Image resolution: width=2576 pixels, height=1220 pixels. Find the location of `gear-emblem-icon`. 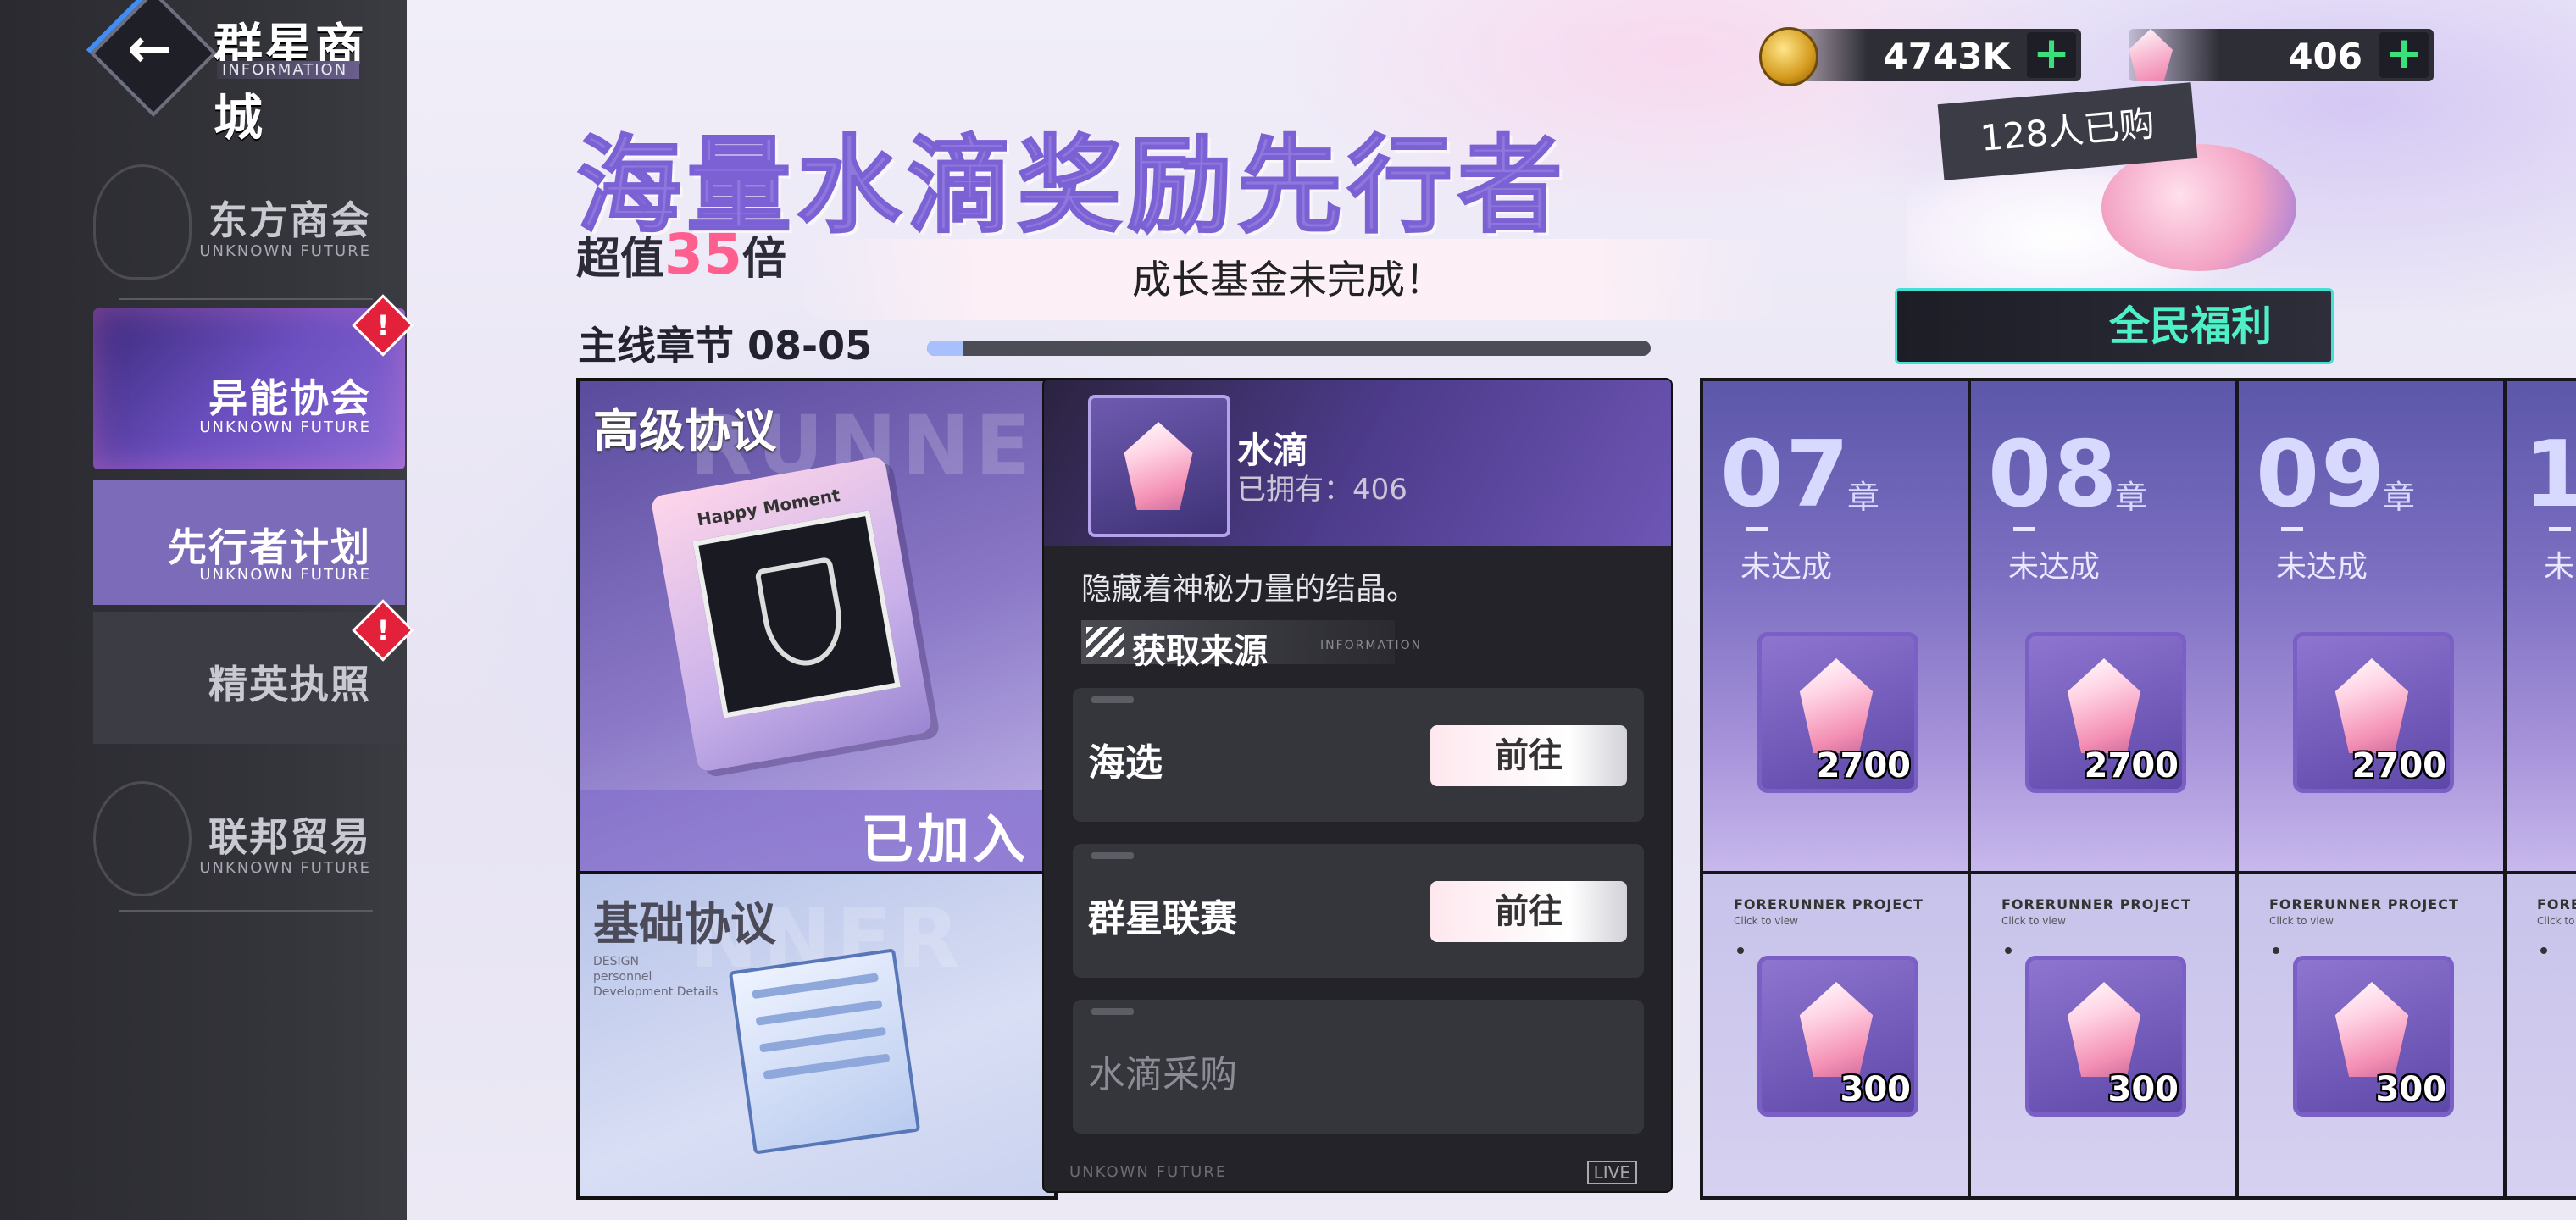

gear-emblem-icon is located at coordinates (142, 838).